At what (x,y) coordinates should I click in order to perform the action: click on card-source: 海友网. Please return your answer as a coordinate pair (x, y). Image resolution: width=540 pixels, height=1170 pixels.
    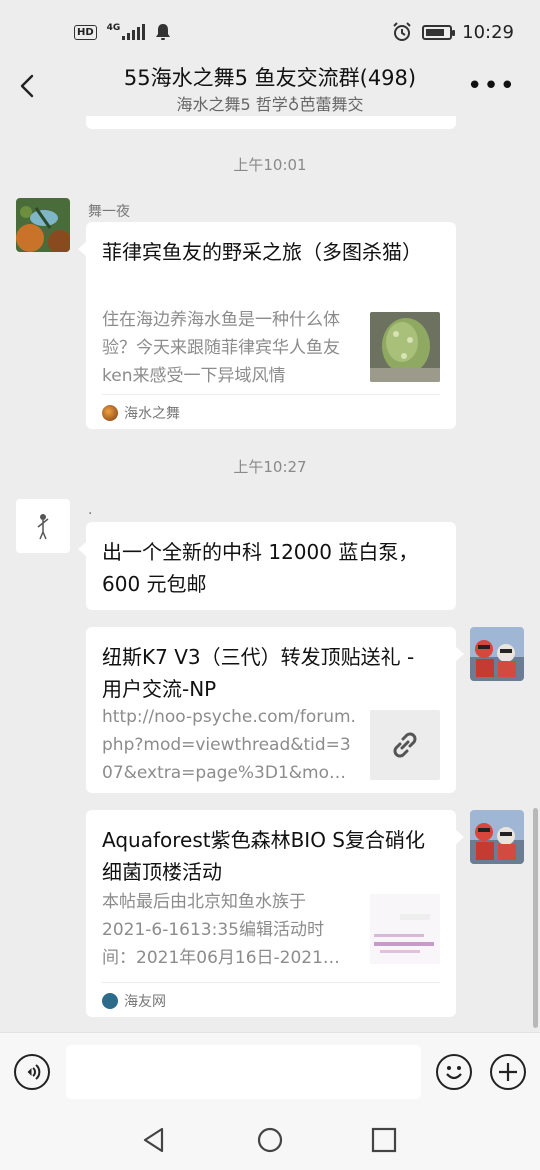
    Looking at the image, I should click on (271, 996).